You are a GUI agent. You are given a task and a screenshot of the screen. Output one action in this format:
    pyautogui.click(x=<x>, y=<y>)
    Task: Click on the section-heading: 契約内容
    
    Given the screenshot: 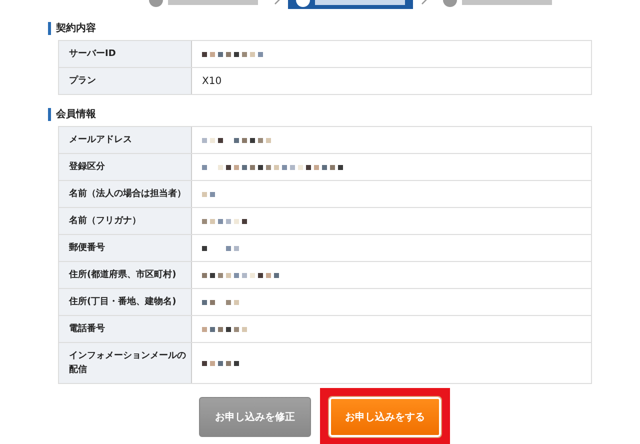 What is the action you would take?
    pyautogui.click(x=320, y=28)
    